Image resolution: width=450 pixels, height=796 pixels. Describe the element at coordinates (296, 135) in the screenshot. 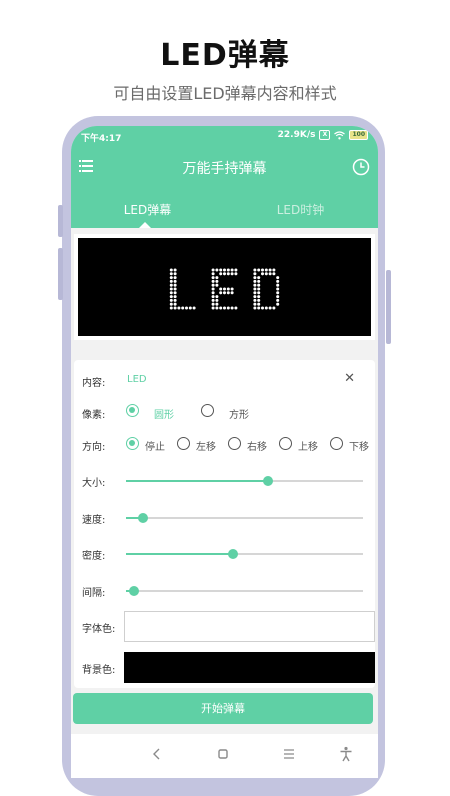

I see `network-speed: 22.9K/s` at that location.